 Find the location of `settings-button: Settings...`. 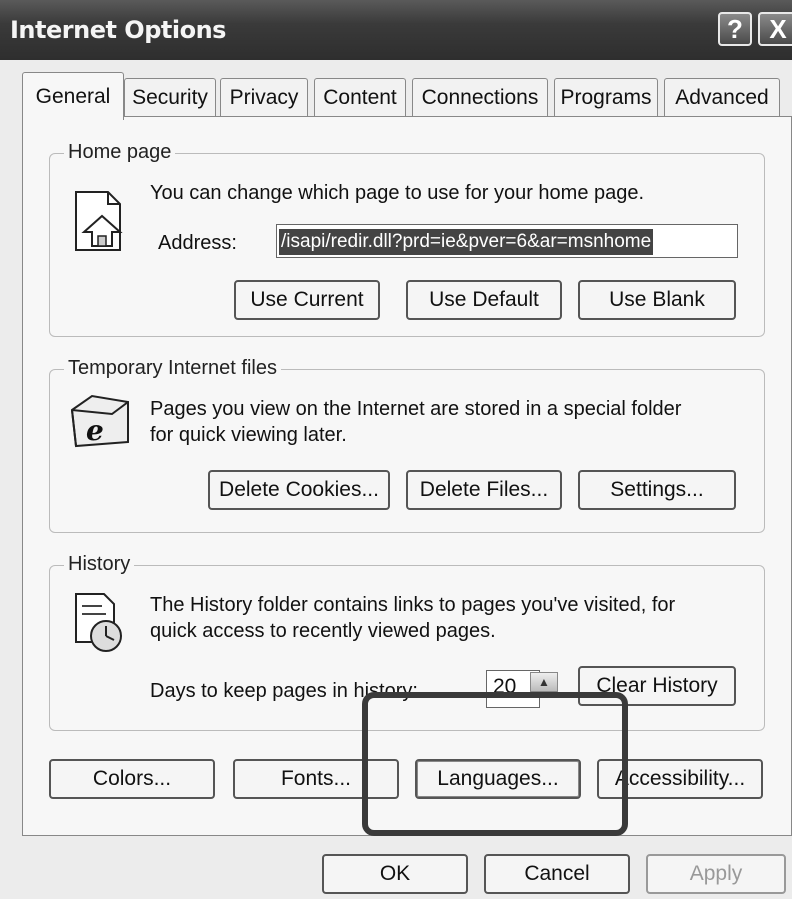

settings-button: Settings... is located at coordinates (657, 490).